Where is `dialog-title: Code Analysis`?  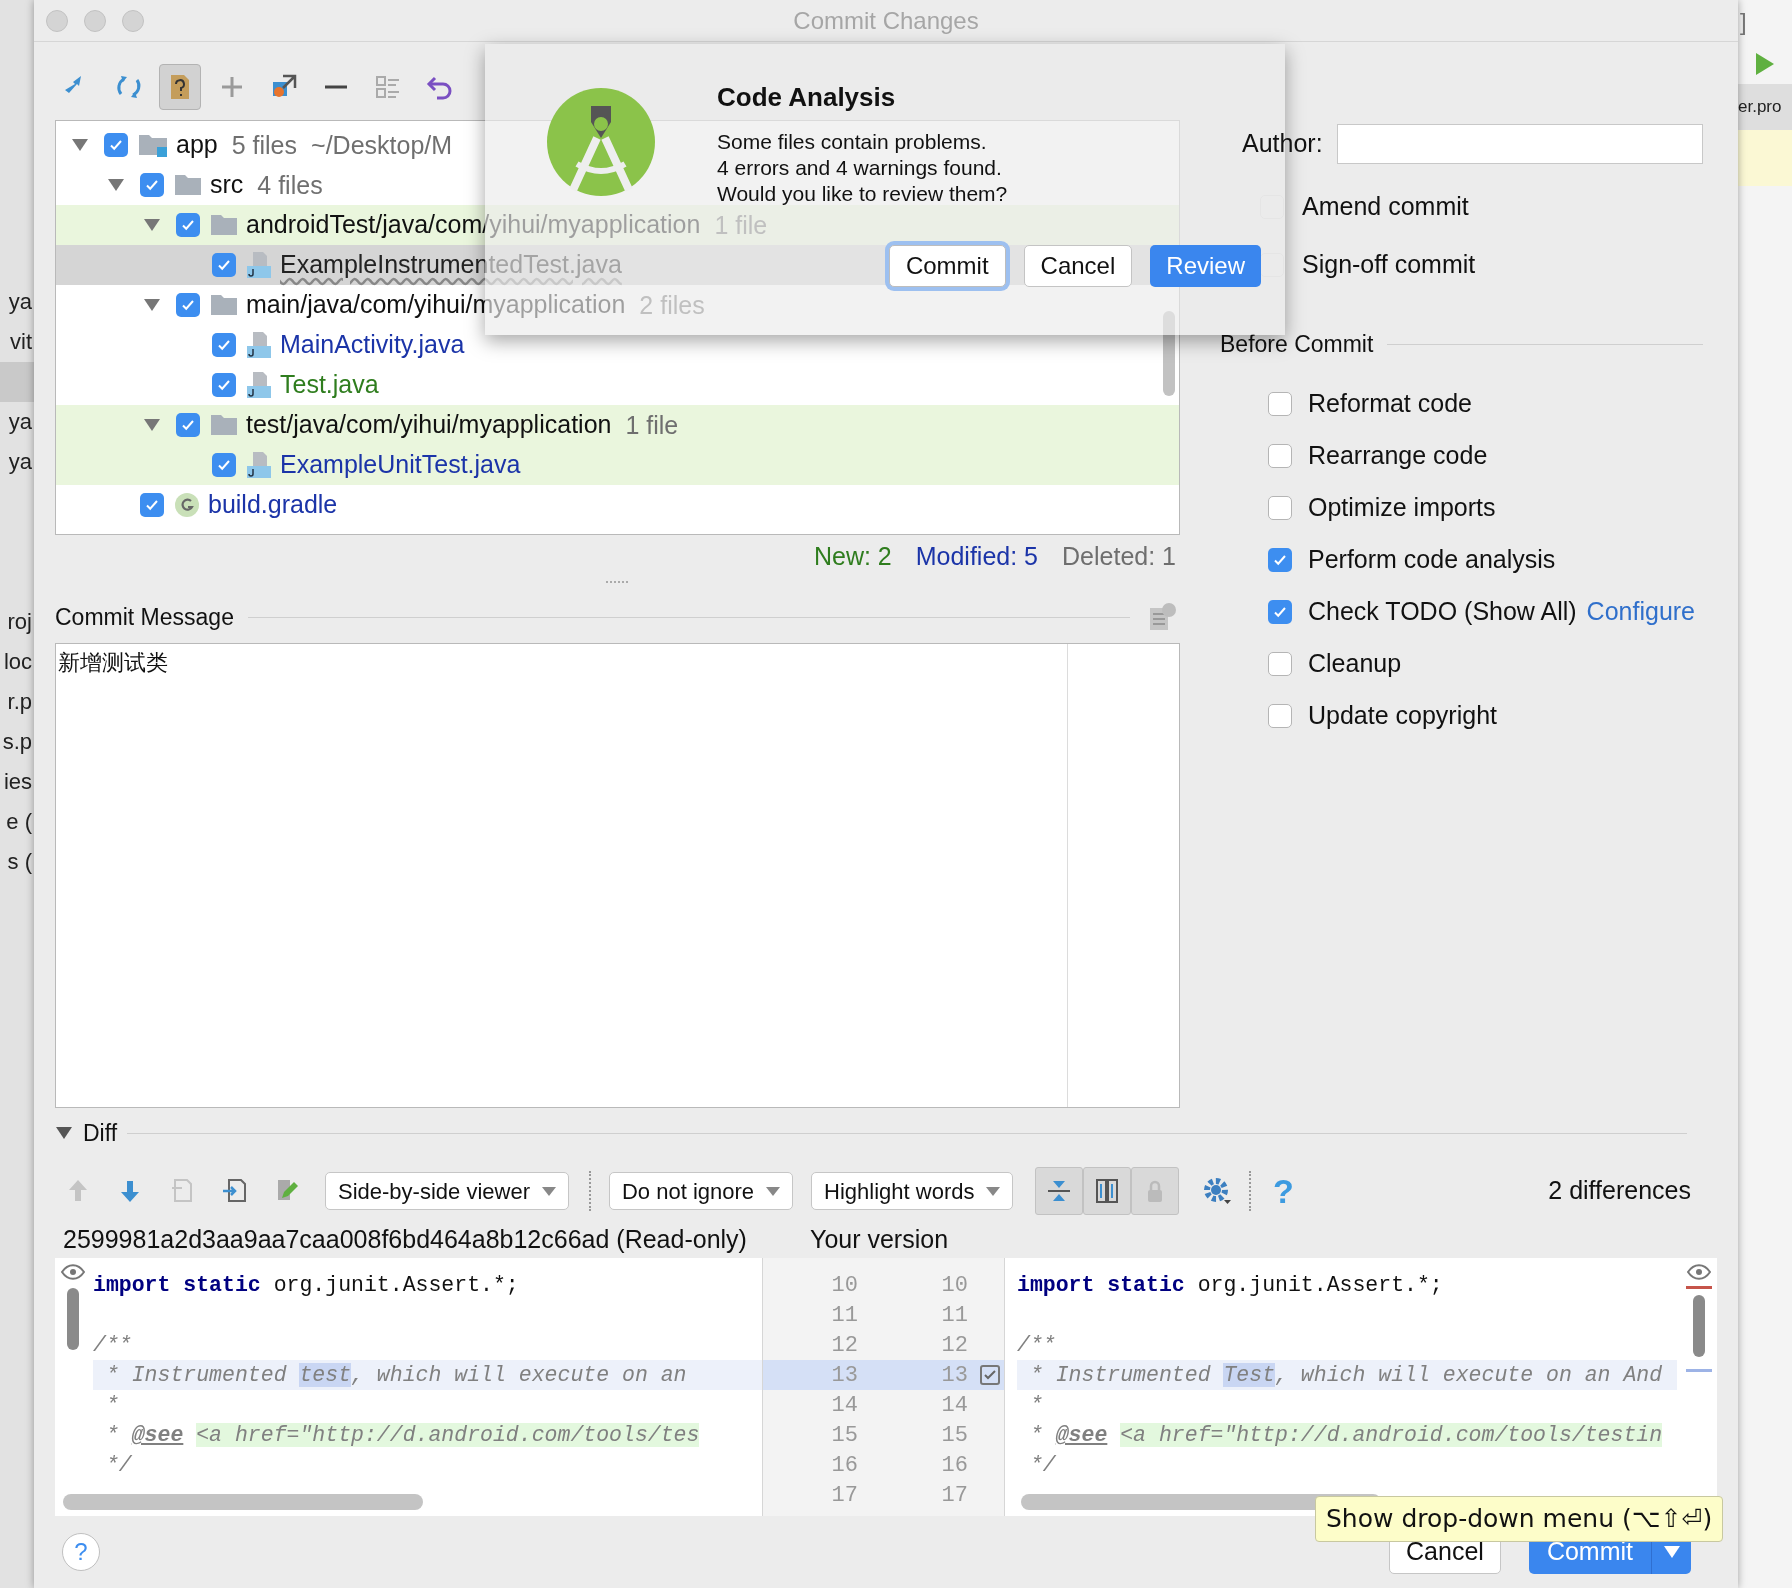
dialog-title: Code Analysis is located at coordinates (807, 97).